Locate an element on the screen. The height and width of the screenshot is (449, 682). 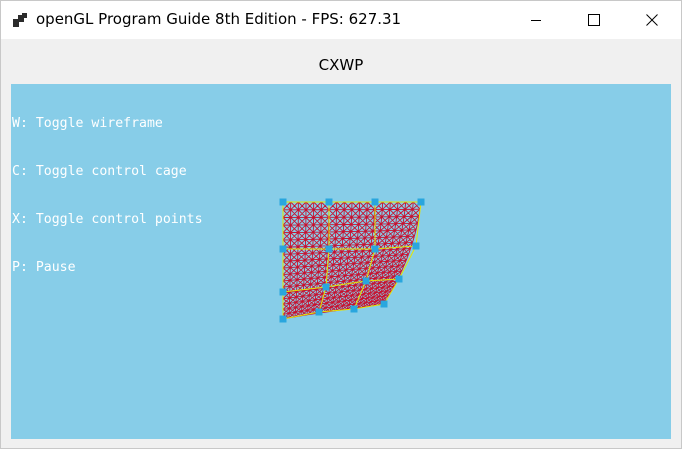
wireframe-triangles is located at coordinates (352, 260).